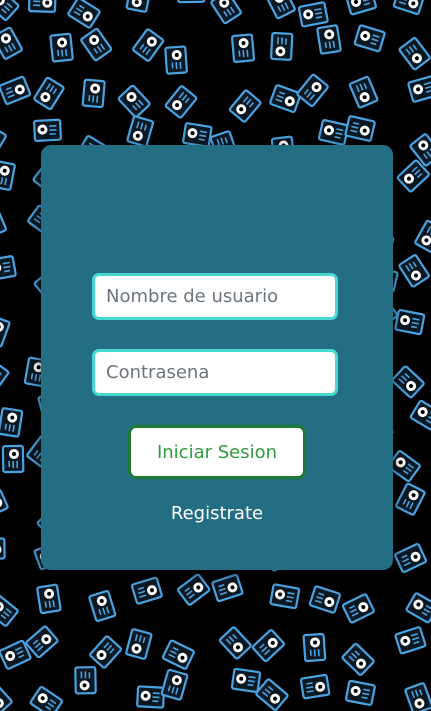 This screenshot has width=431, height=711. What do you see at coordinates (215, 296) in the screenshot?
I see `username-input` at bounding box center [215, 296].